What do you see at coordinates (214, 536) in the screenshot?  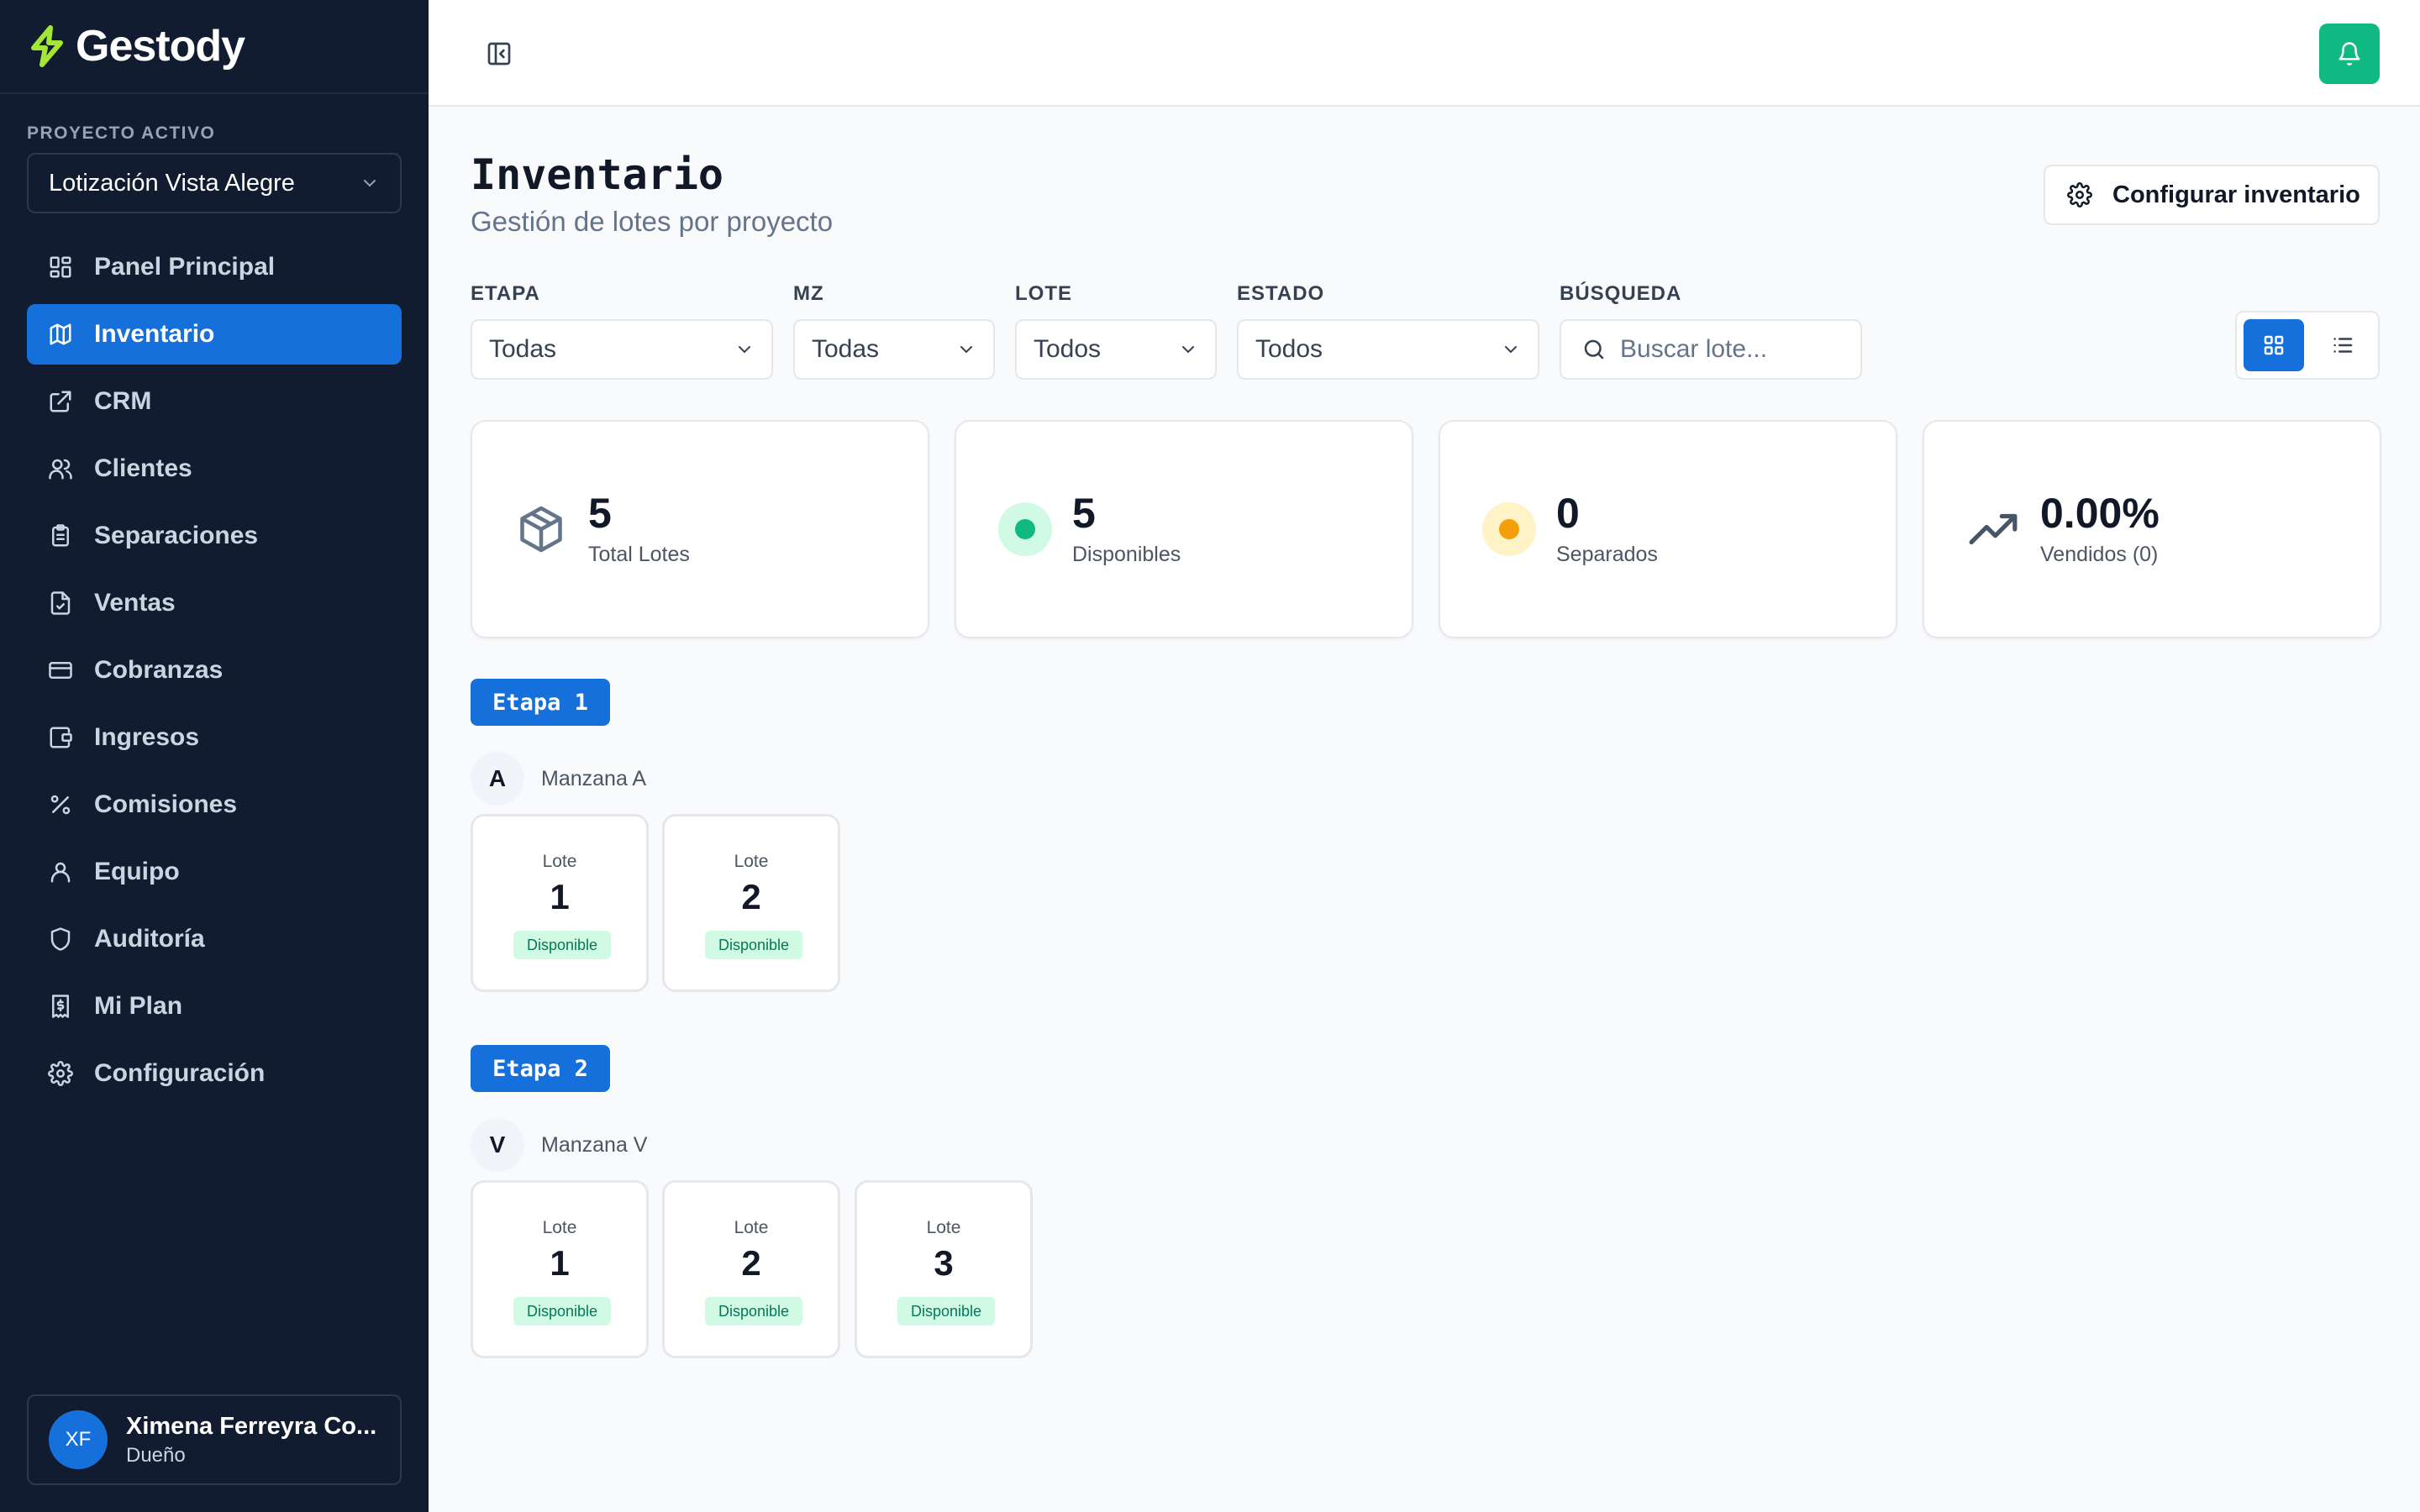 I see `sidebar-item-separaciones: Separaciones` at bounding box center [214, 536].